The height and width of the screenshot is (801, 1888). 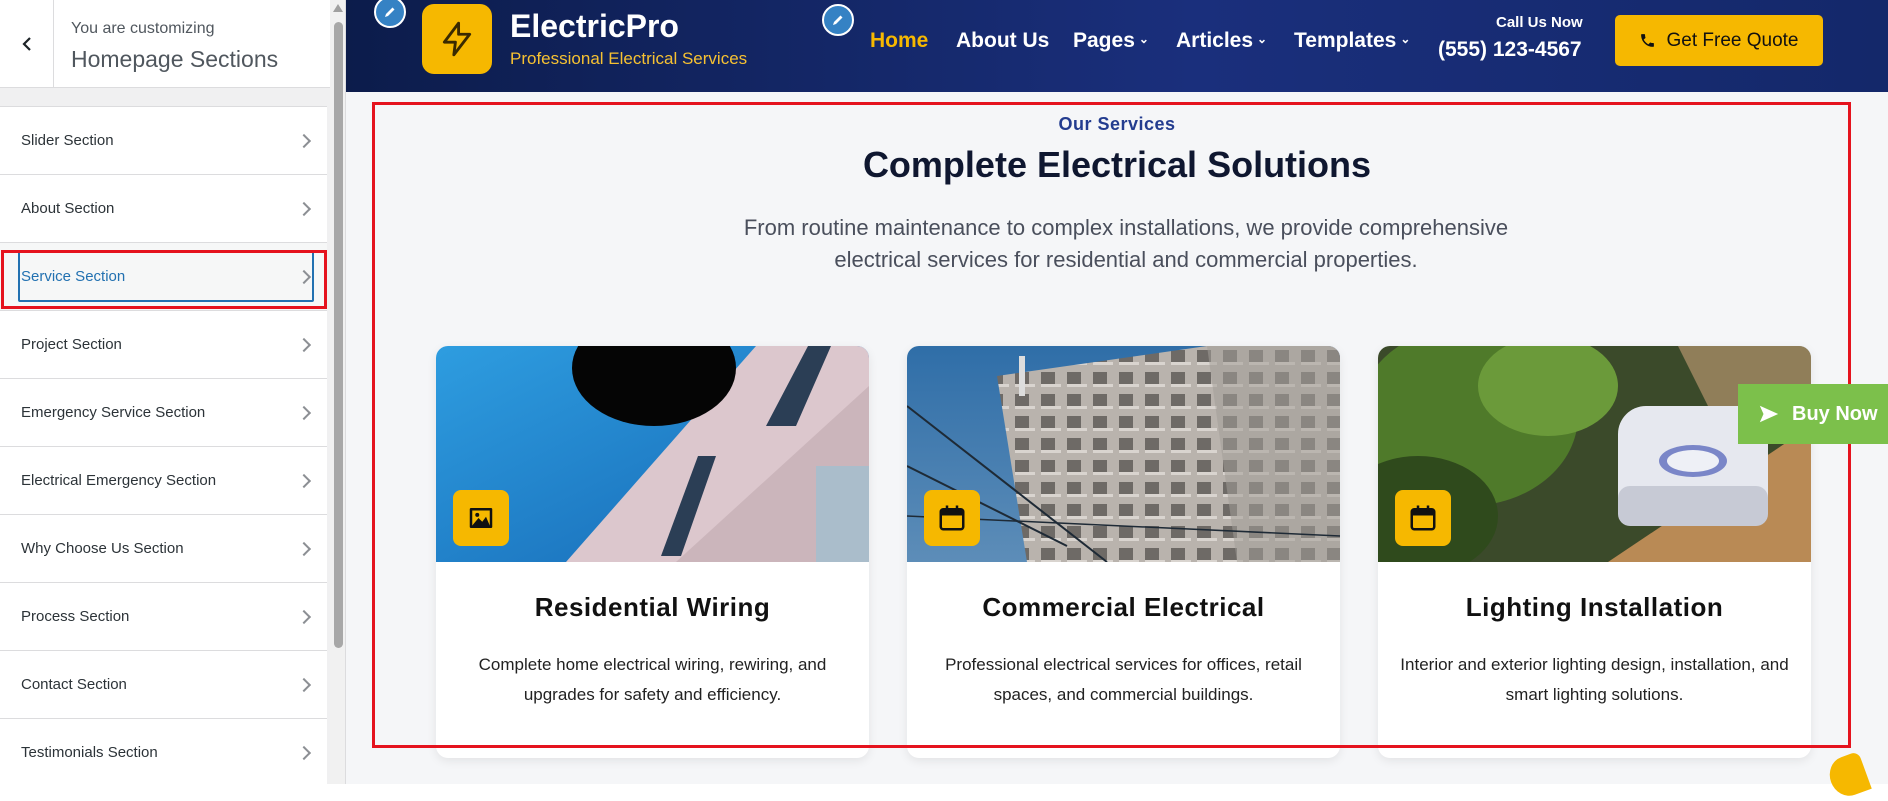 What do you see at coordinates (163, 140) in the screenshot?
I see `section-item-slider: Slider Section` at bounding box center [163, 140].